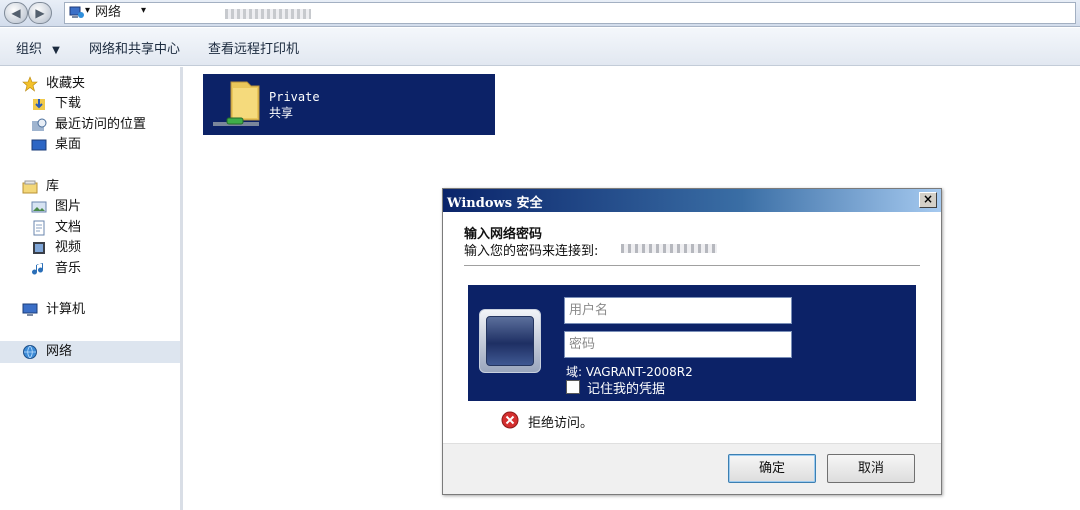 This screenshot has width=1080, height=510. Describe the element at coordinates (39, 145) in the screenshot. I see `desktop-icon` at that location.